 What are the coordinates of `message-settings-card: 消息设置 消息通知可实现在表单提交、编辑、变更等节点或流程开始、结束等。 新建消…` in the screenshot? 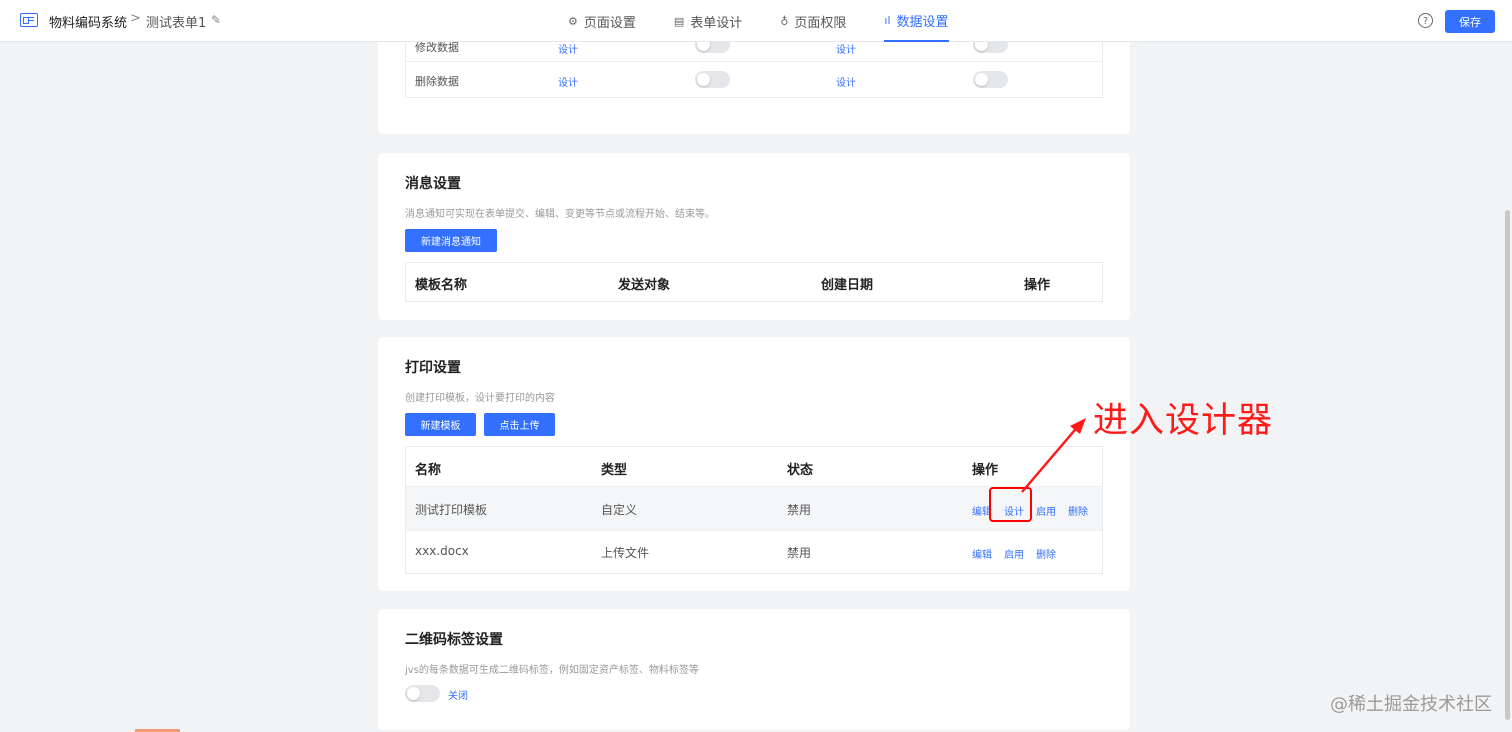 It's located at (754, 236).